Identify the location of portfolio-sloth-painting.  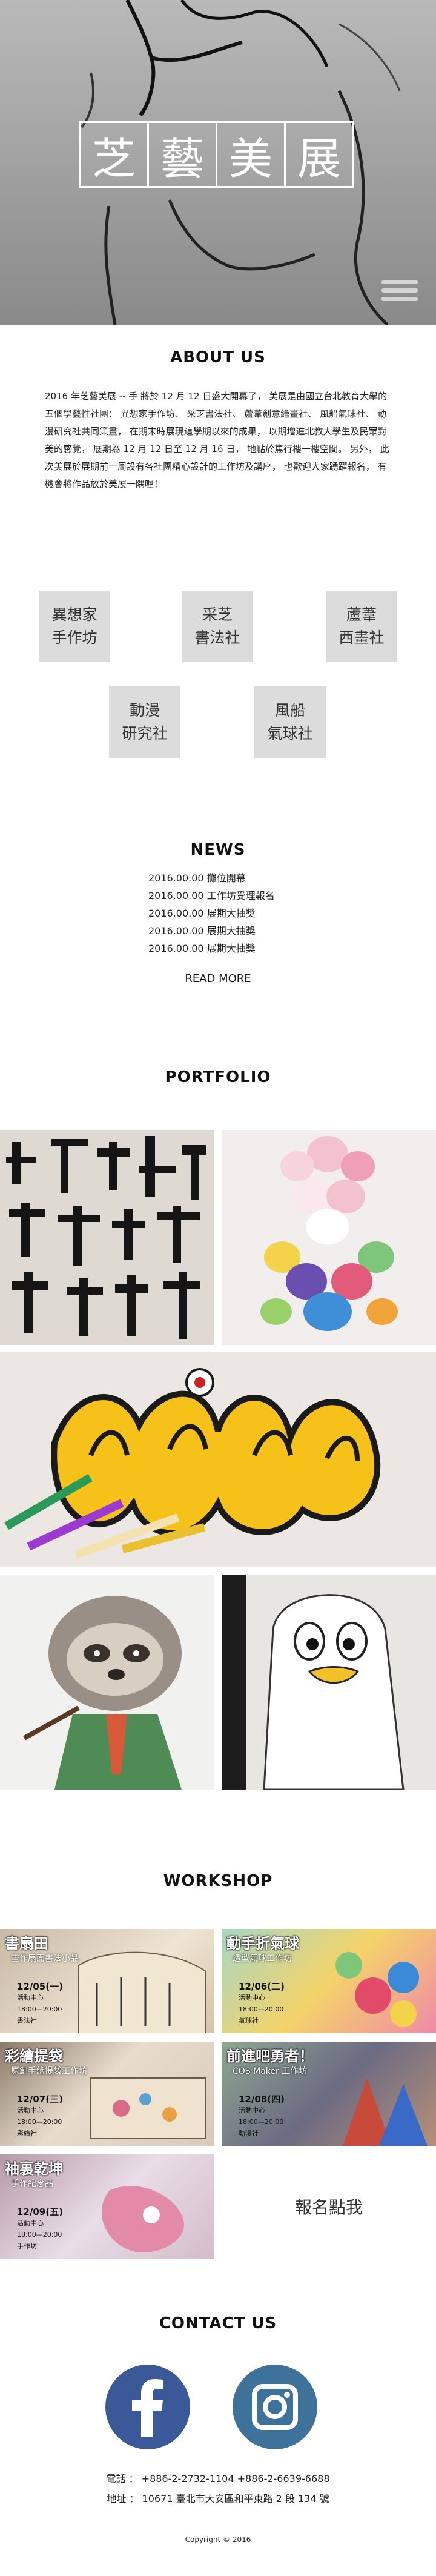
(107, 1683).